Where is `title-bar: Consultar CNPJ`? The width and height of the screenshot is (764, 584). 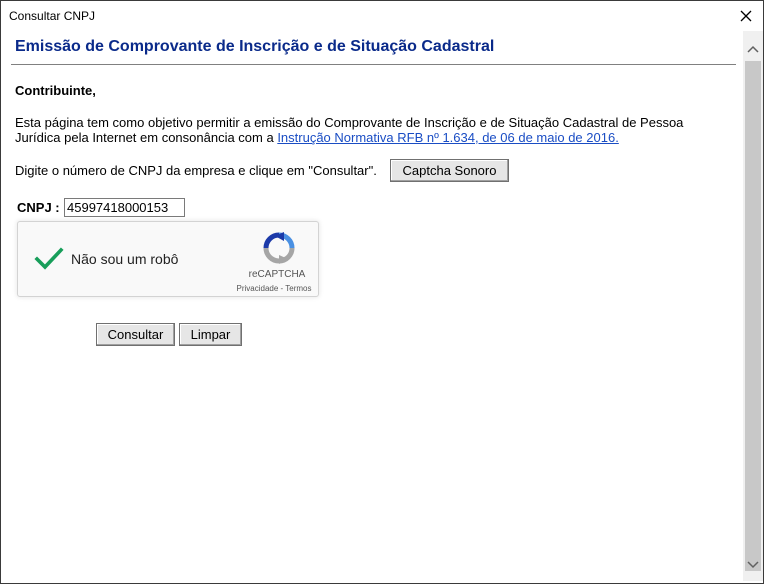 title-bar: Consultar CNPJ is located at coordinates (382, 16).